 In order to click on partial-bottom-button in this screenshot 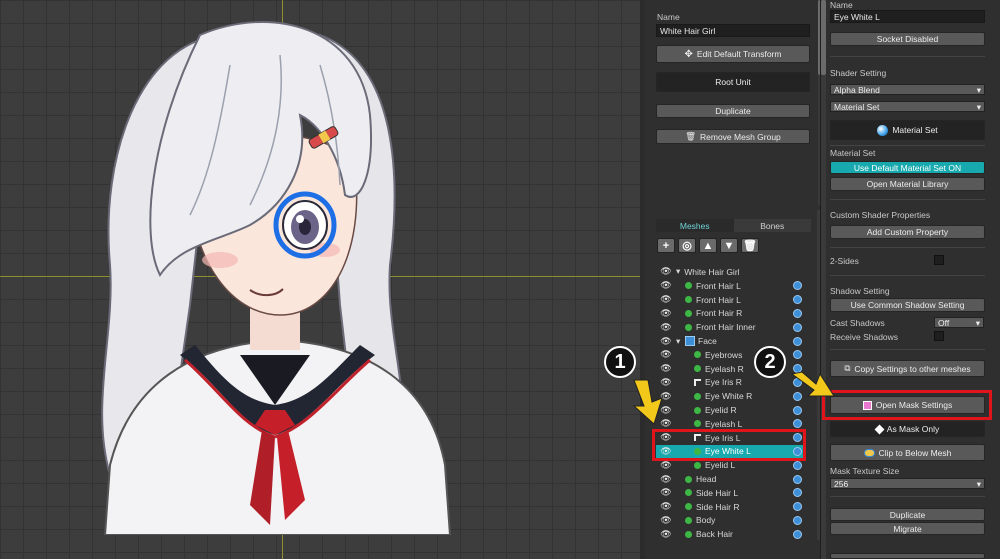, I will do `click(907, 556)`.